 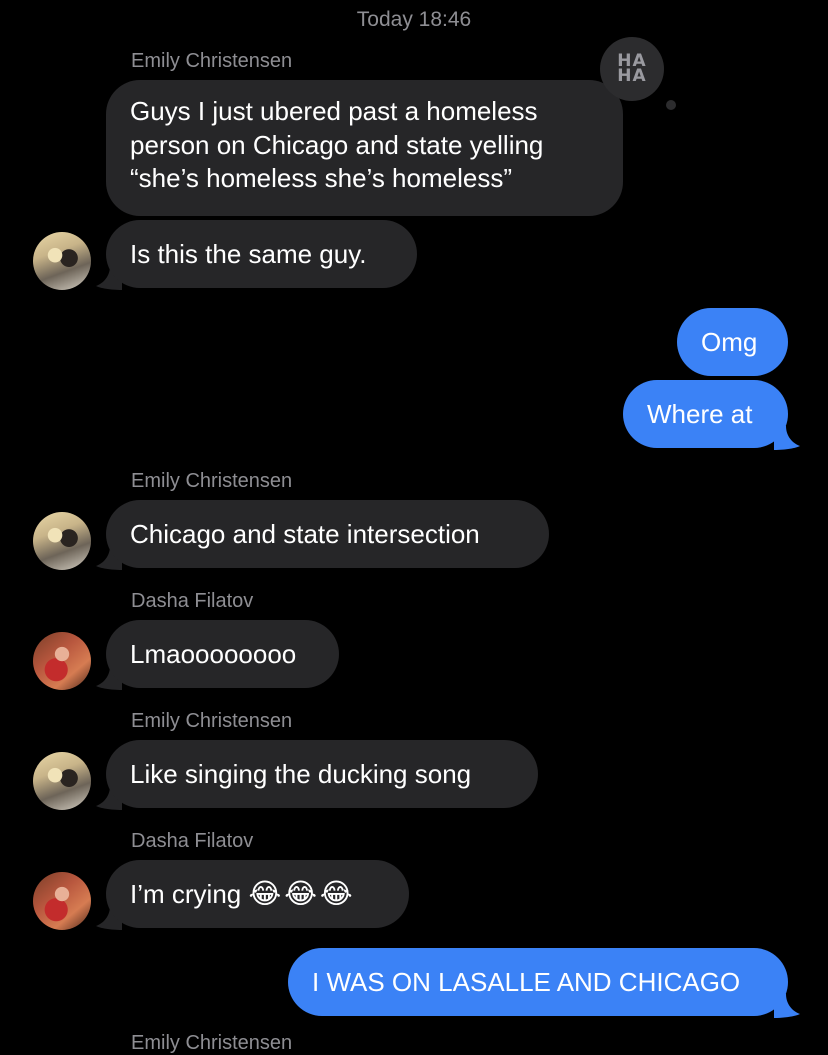 I want to click on message-bubble: I’m crying 😂😂😂, so click(x=257, y=894).